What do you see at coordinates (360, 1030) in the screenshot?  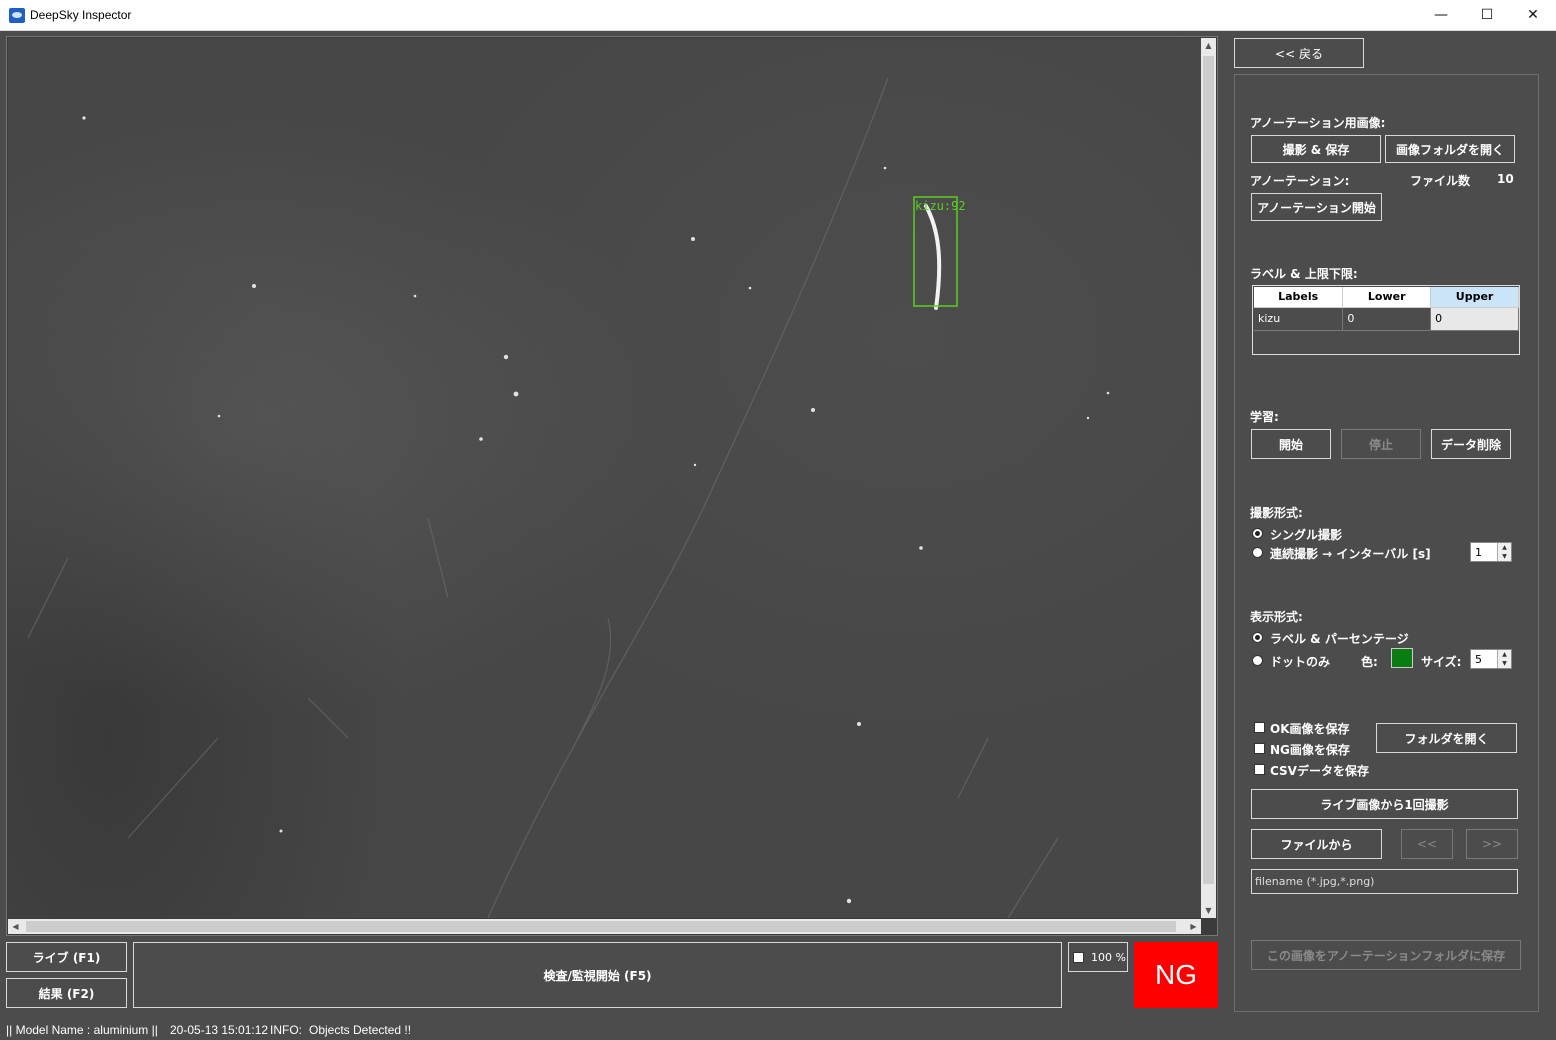 I see `status-info-text: Objects Detected !!` at bounding box center [360, 1030].